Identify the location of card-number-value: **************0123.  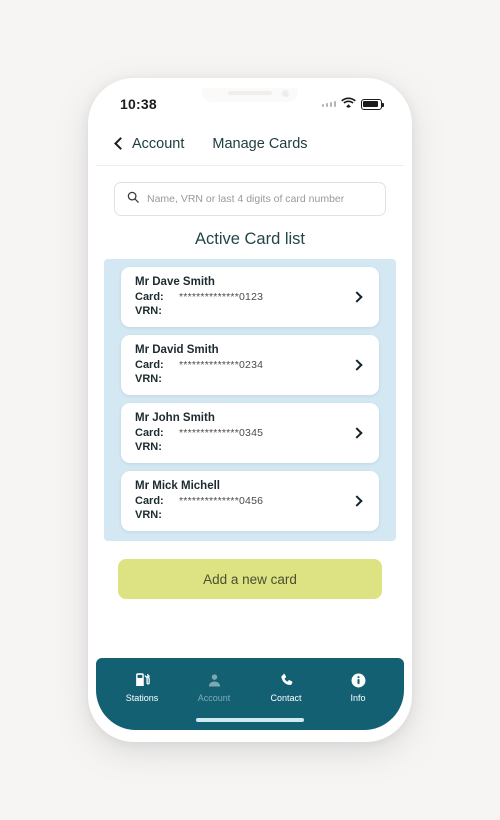
(221, 297).